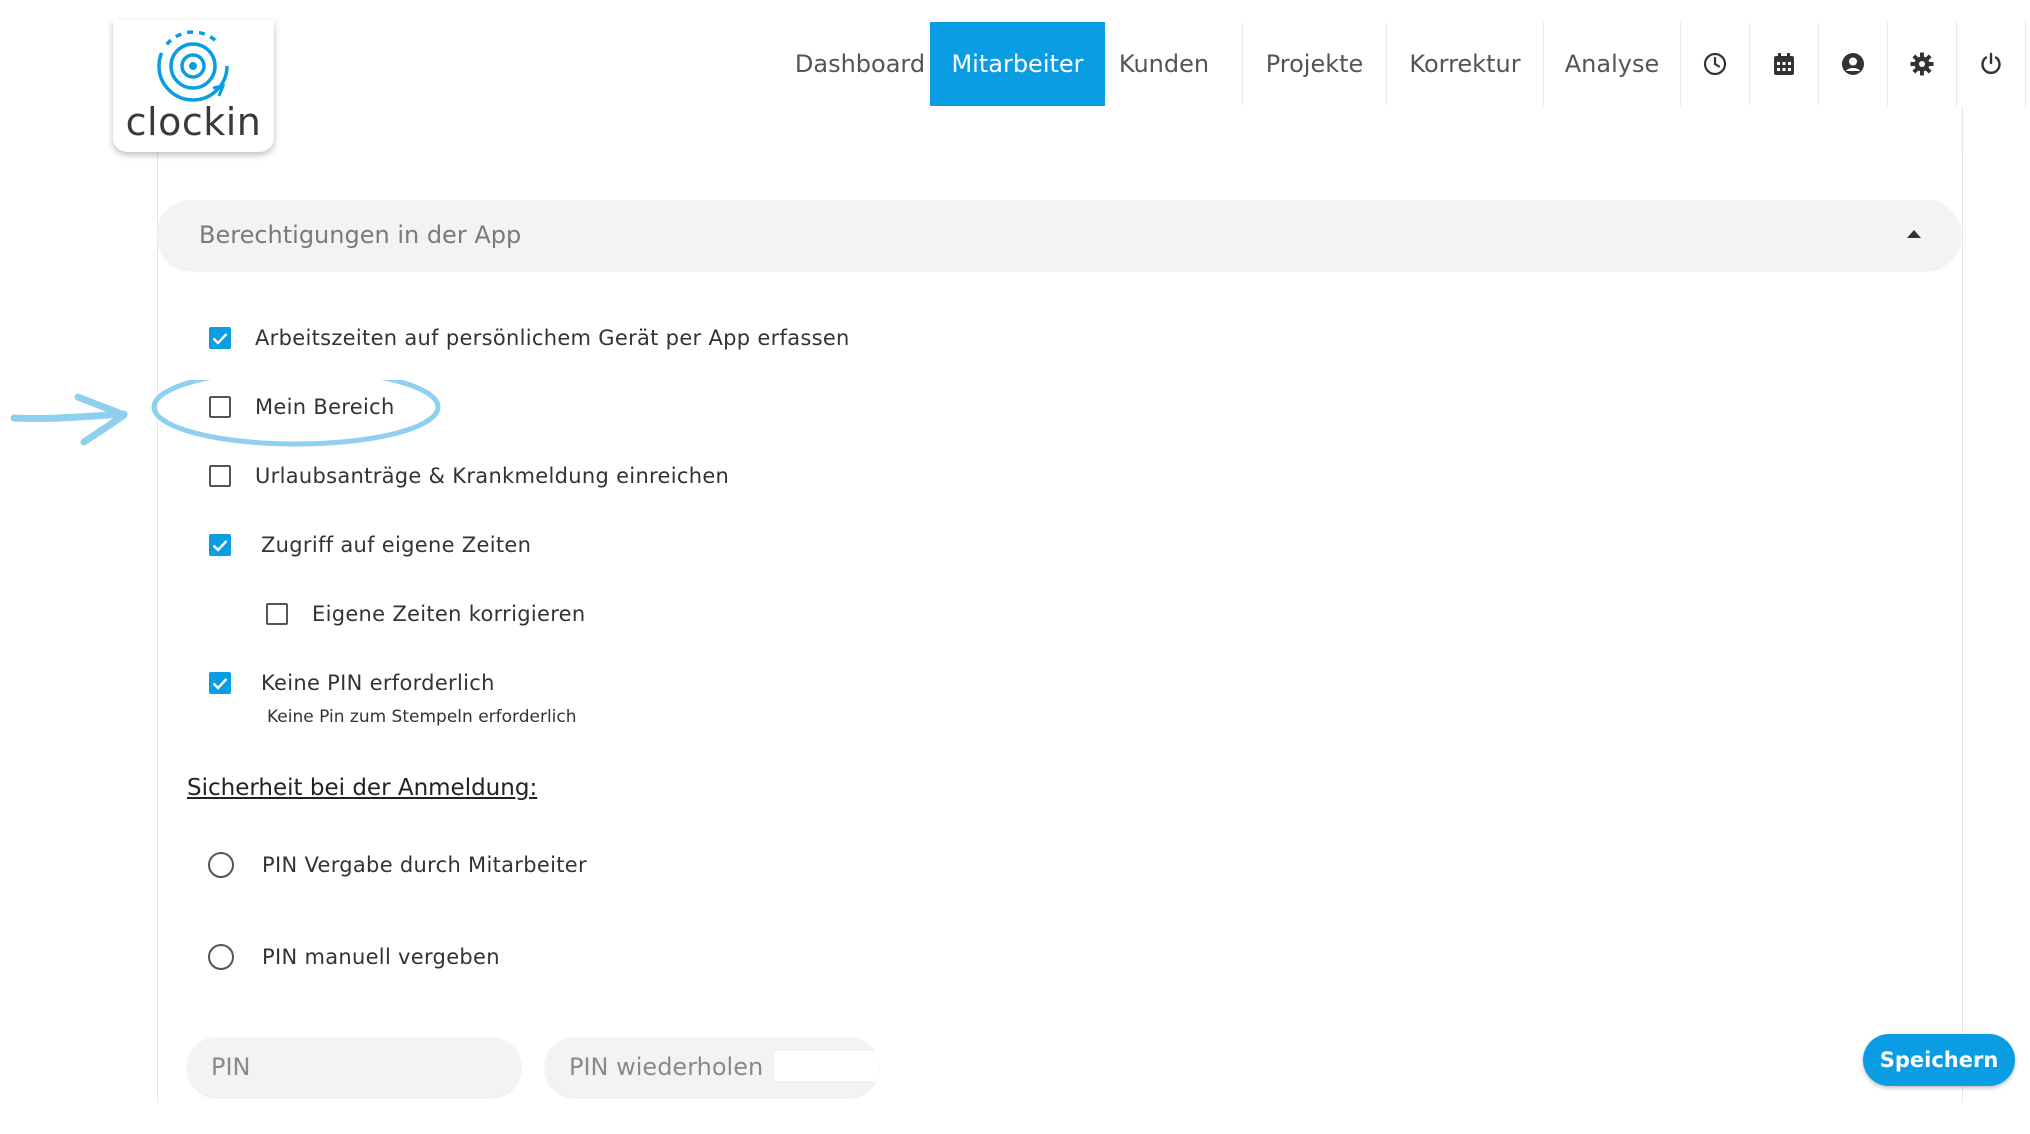 The height and width of the screenshot is (1134, 2030). Describe the element at coordinates (360, 235) in the screenshot. I see `section-title: Berechtigungen in der App` at that location.